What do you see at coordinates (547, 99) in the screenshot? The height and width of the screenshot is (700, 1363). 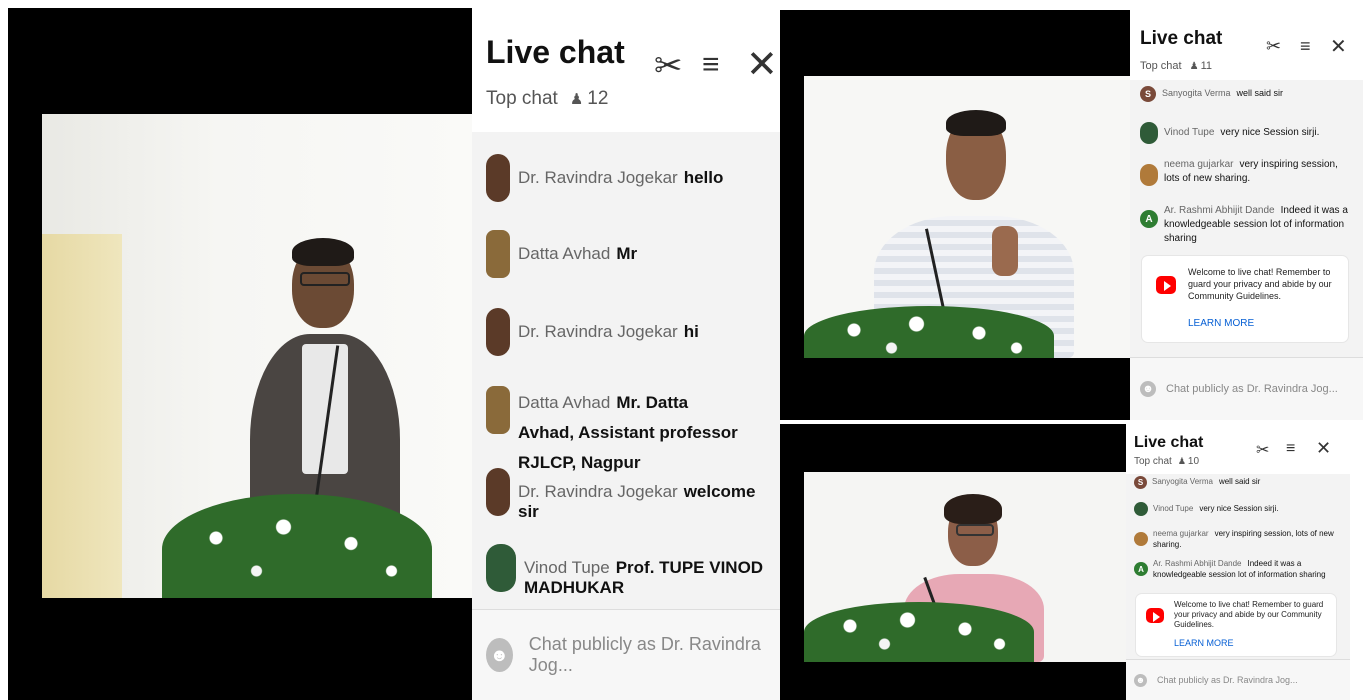 I see `chat-mode-selector: Top chat ♟ 12` at bounding box center [547, 99].